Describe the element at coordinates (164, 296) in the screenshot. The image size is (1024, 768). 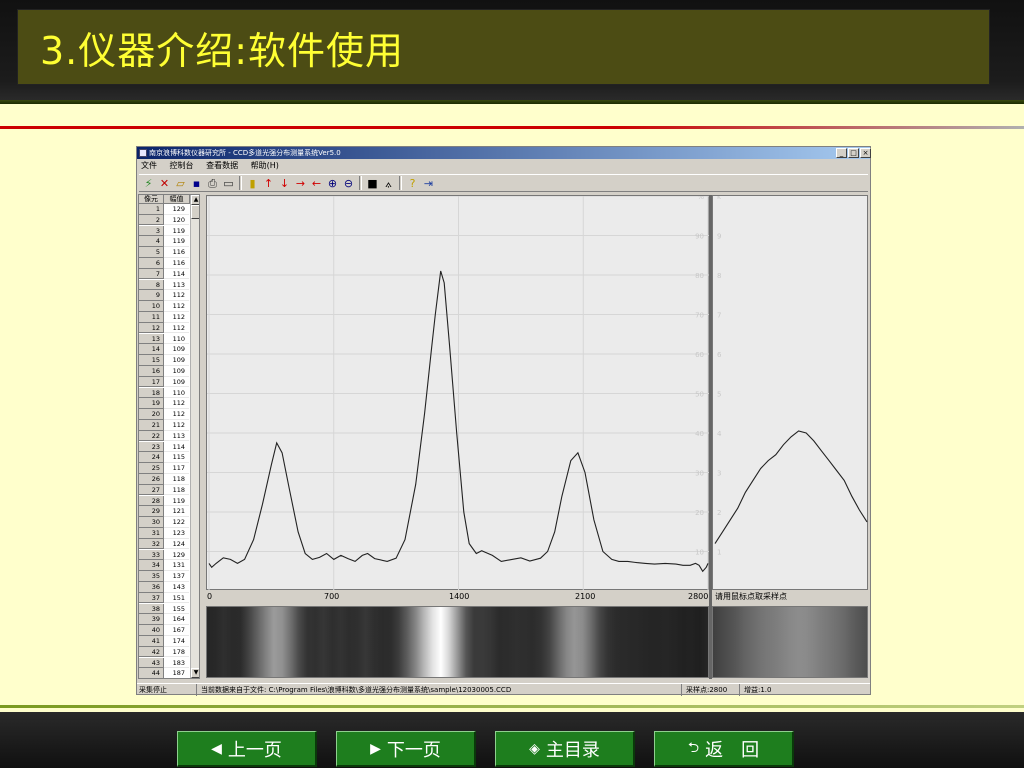
I see `table-row: 9 112` at that location.